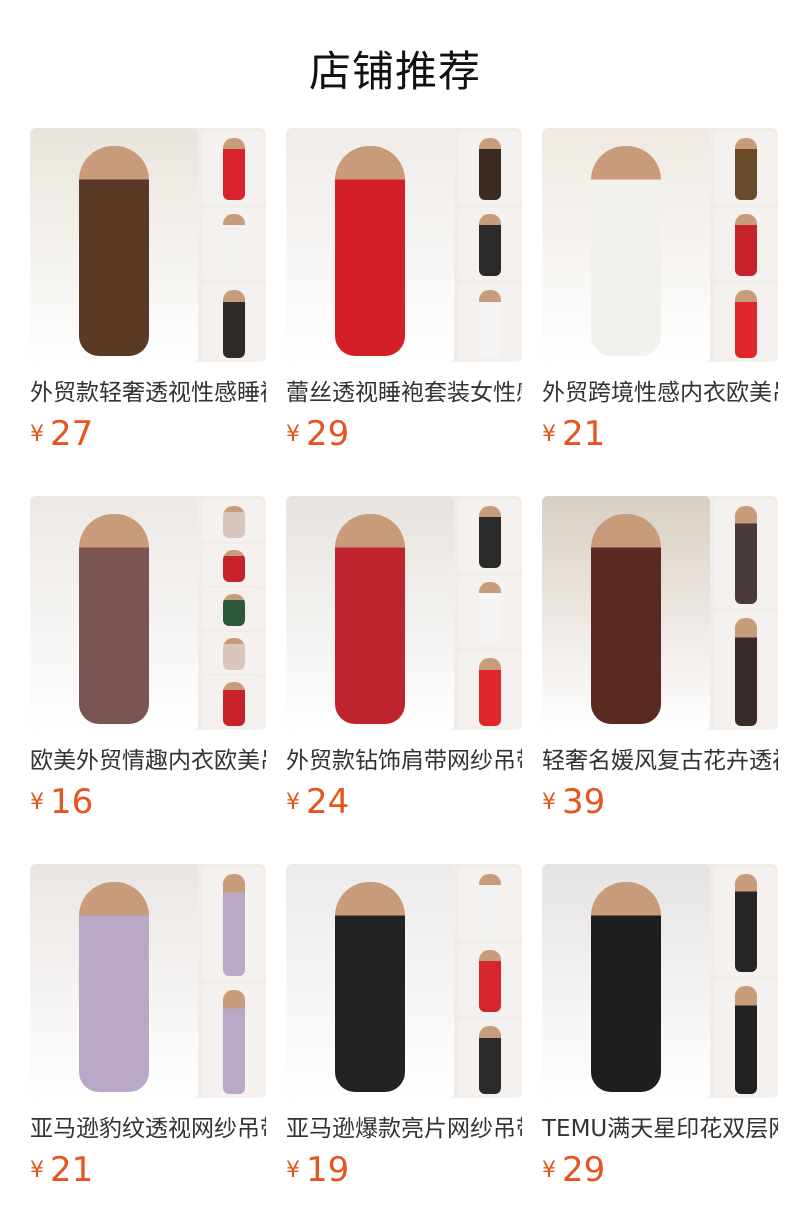  I want to click on product-price: ¥24, so click(317, 802).